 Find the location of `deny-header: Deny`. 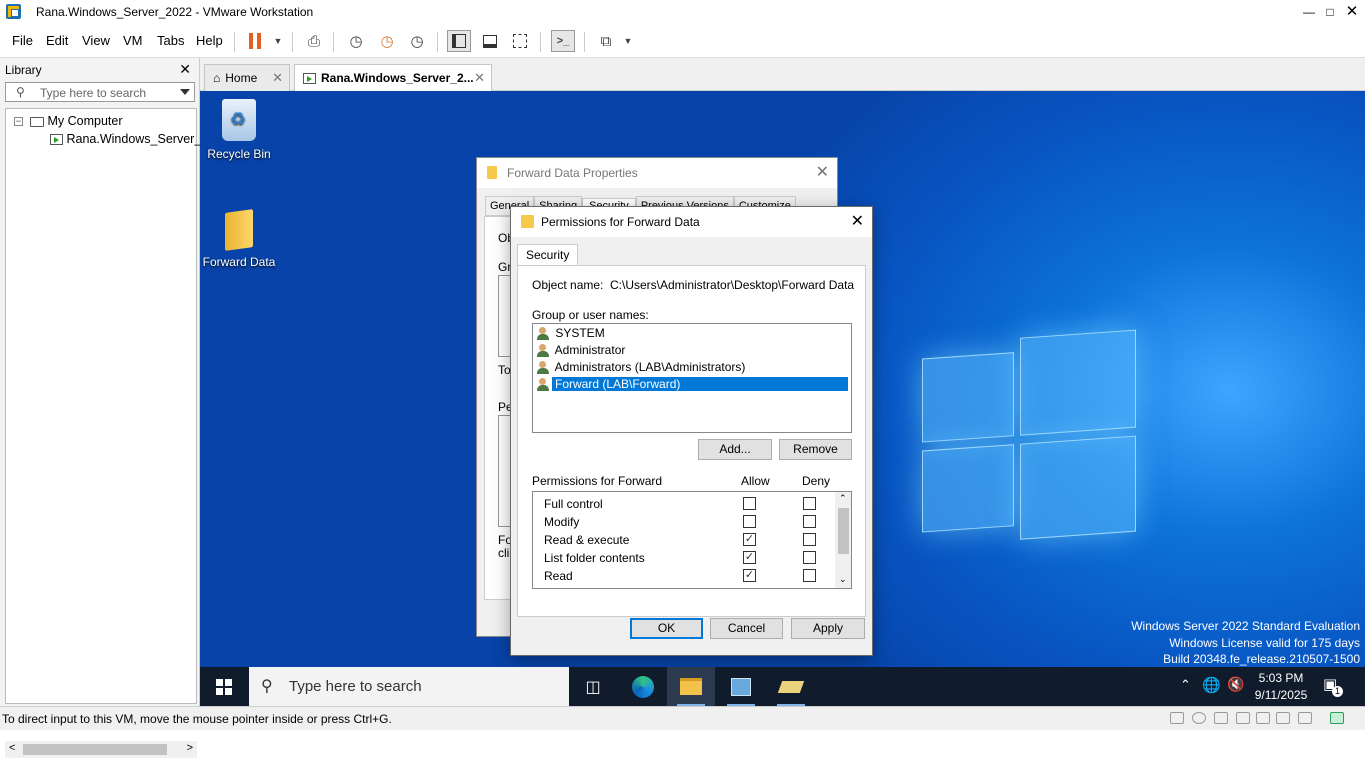

deny-header: Deny is located at coordinates (816, 481).